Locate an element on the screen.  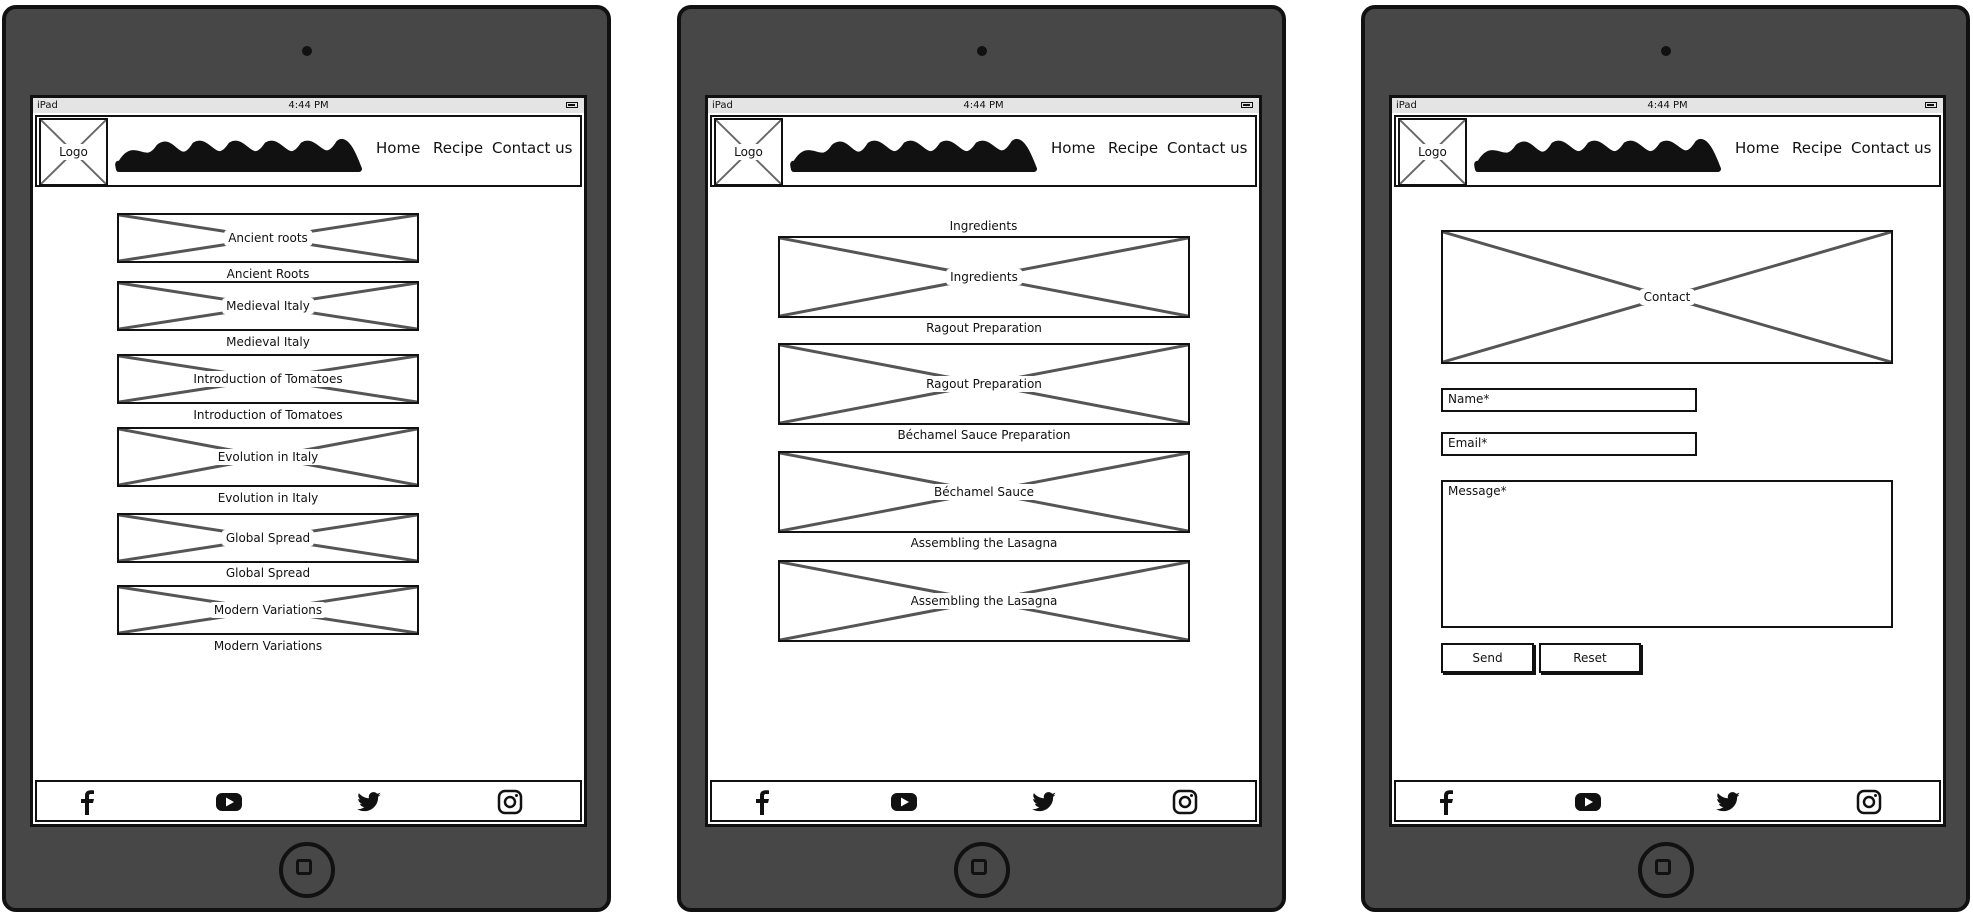
image-ancient-roots: Ancient roots is located at coordinates (268, 238).